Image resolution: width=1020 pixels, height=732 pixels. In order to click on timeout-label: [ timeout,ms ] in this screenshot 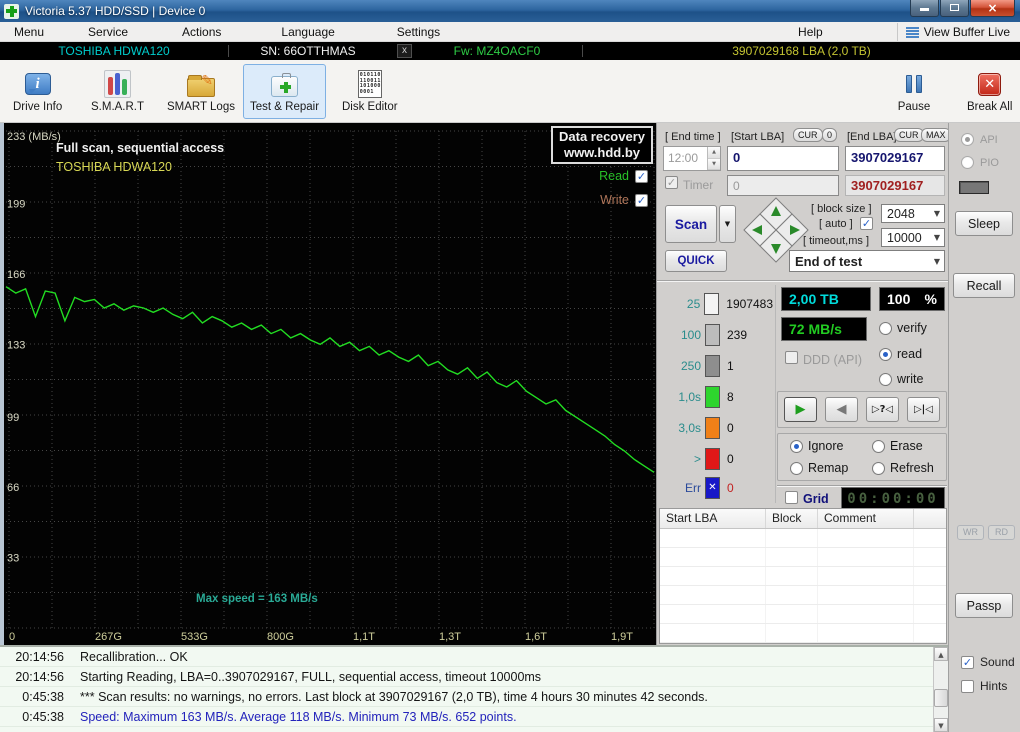, I will do `click(836, 241)`.